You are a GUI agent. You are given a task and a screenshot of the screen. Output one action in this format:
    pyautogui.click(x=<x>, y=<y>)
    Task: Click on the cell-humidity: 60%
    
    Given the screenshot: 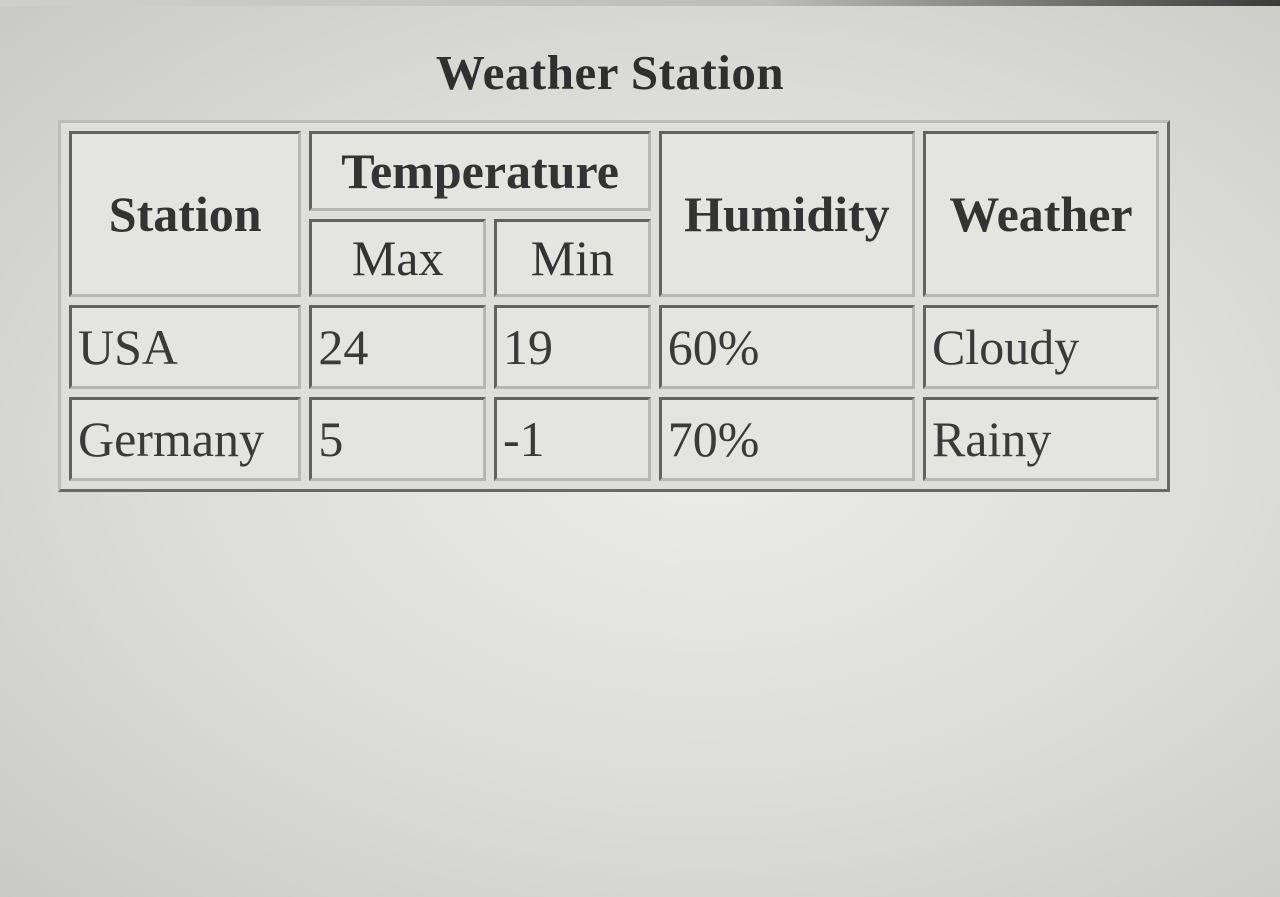 What is the action you would take?
    pyautogui.click(x=786, y=347)
    